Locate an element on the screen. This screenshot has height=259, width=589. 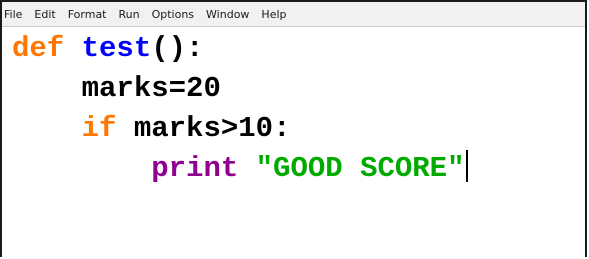
menu-help: Help is located at coordinates (273, 14).